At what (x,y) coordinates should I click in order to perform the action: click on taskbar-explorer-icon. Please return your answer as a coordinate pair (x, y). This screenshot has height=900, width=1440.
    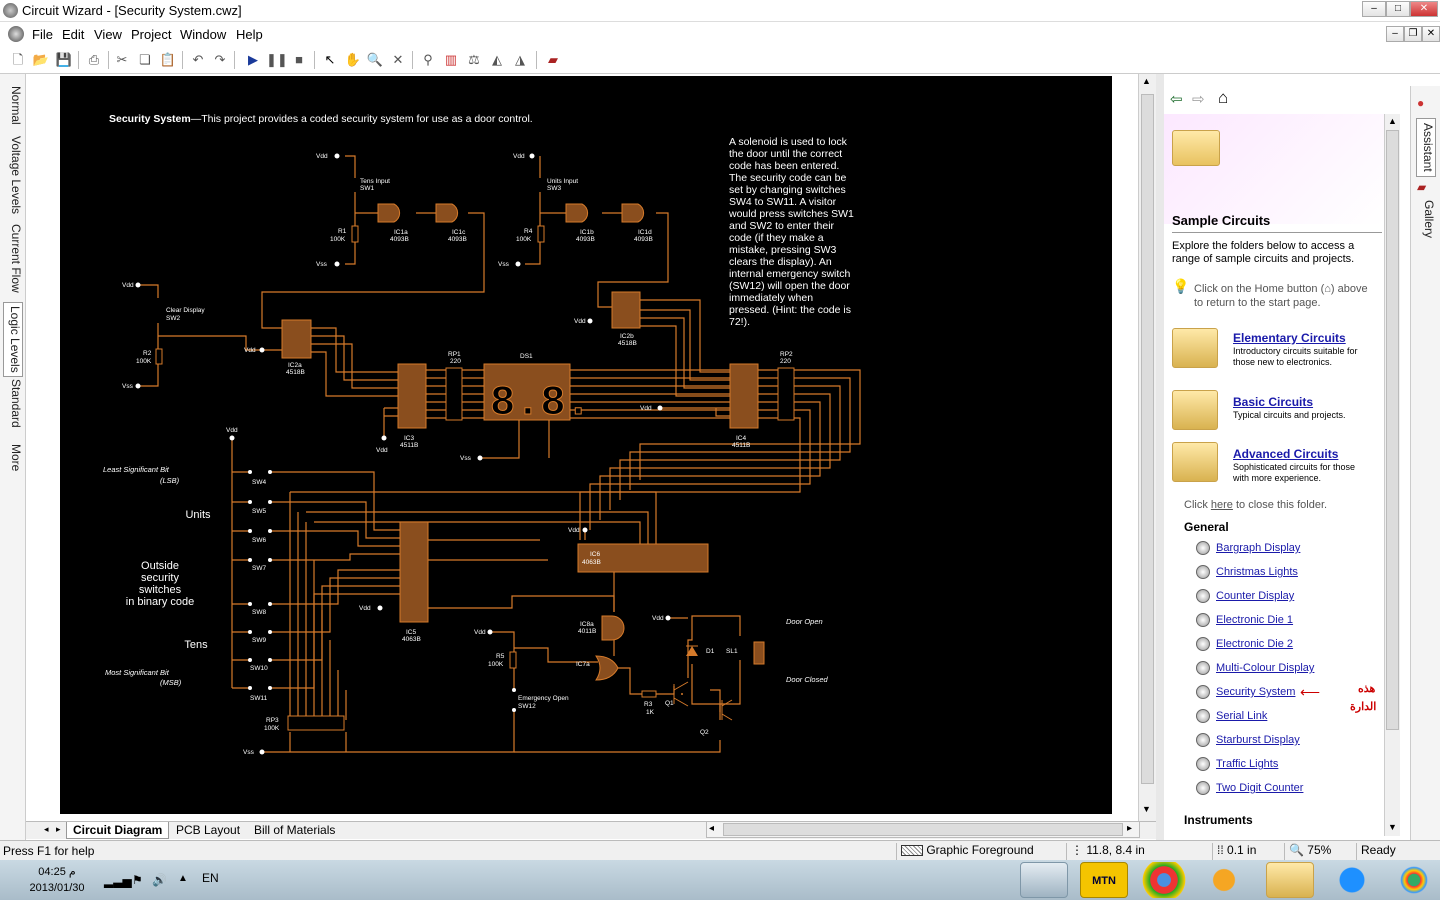
    Looking at the image, I should click on (1290, 880).